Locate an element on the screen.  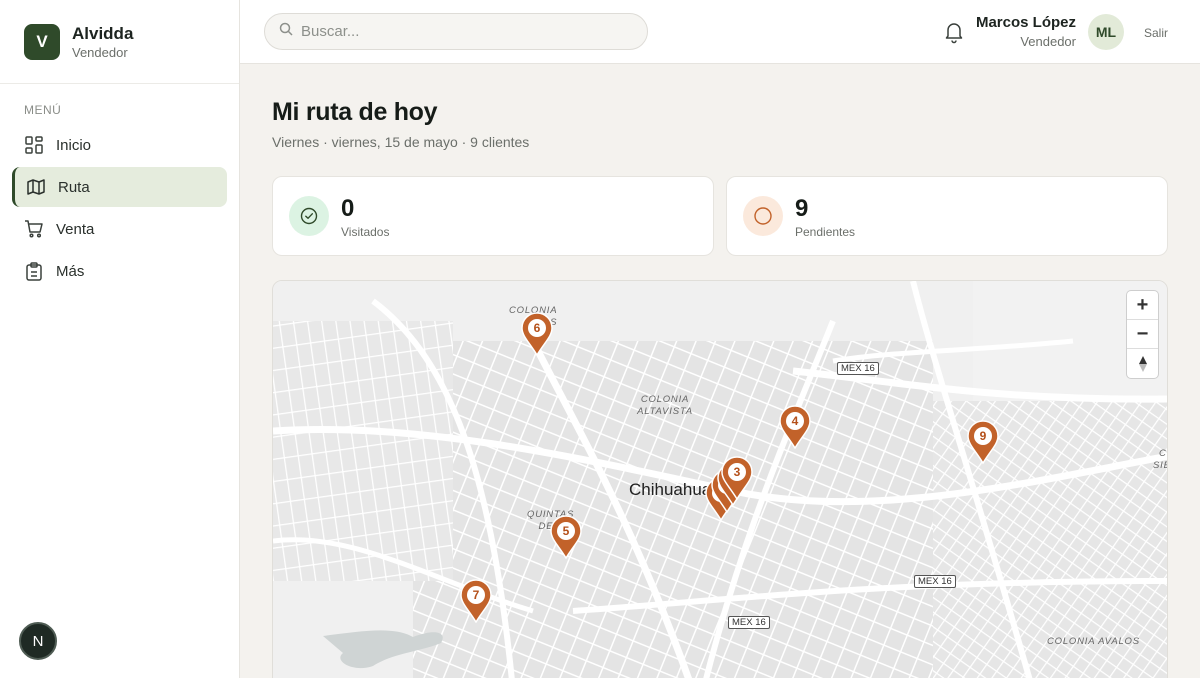
map-pin-7: 7 is located at coordinates (476, 601).